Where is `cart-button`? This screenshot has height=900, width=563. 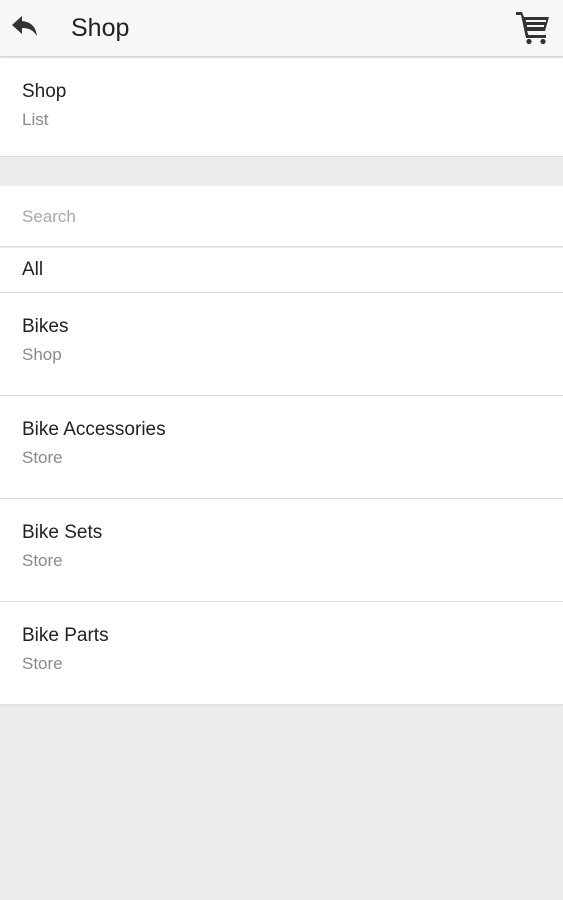
cart-button is located at coordinates (533, 29).